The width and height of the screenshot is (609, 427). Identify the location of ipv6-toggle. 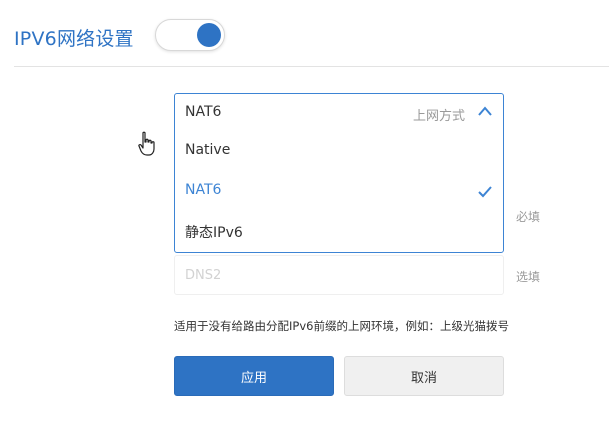
(190, 35).